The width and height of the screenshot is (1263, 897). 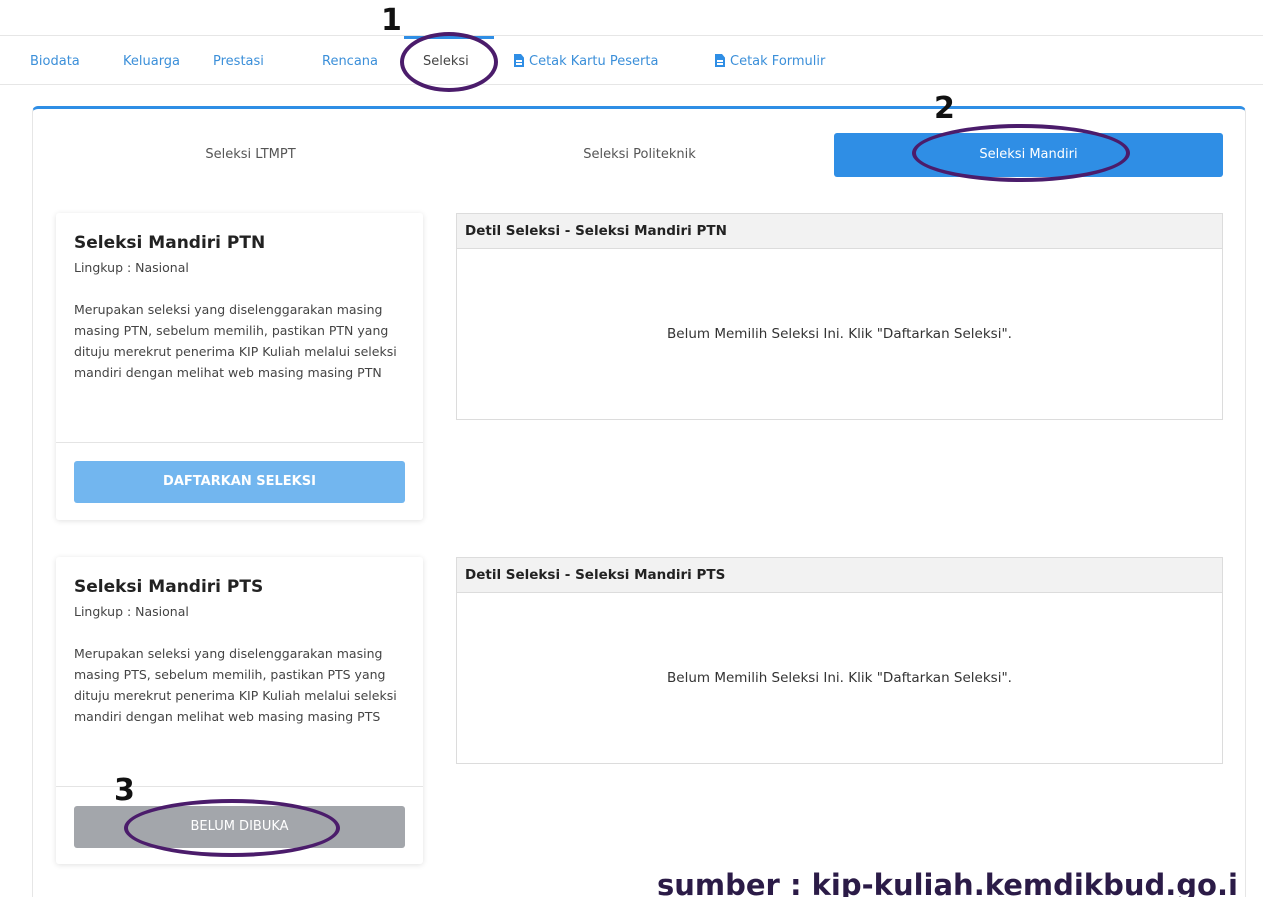 What do you see at coordinates (391, 20) in the screenshot?
I see `annotation-number-1: 1` at bounding box center [391, 20].